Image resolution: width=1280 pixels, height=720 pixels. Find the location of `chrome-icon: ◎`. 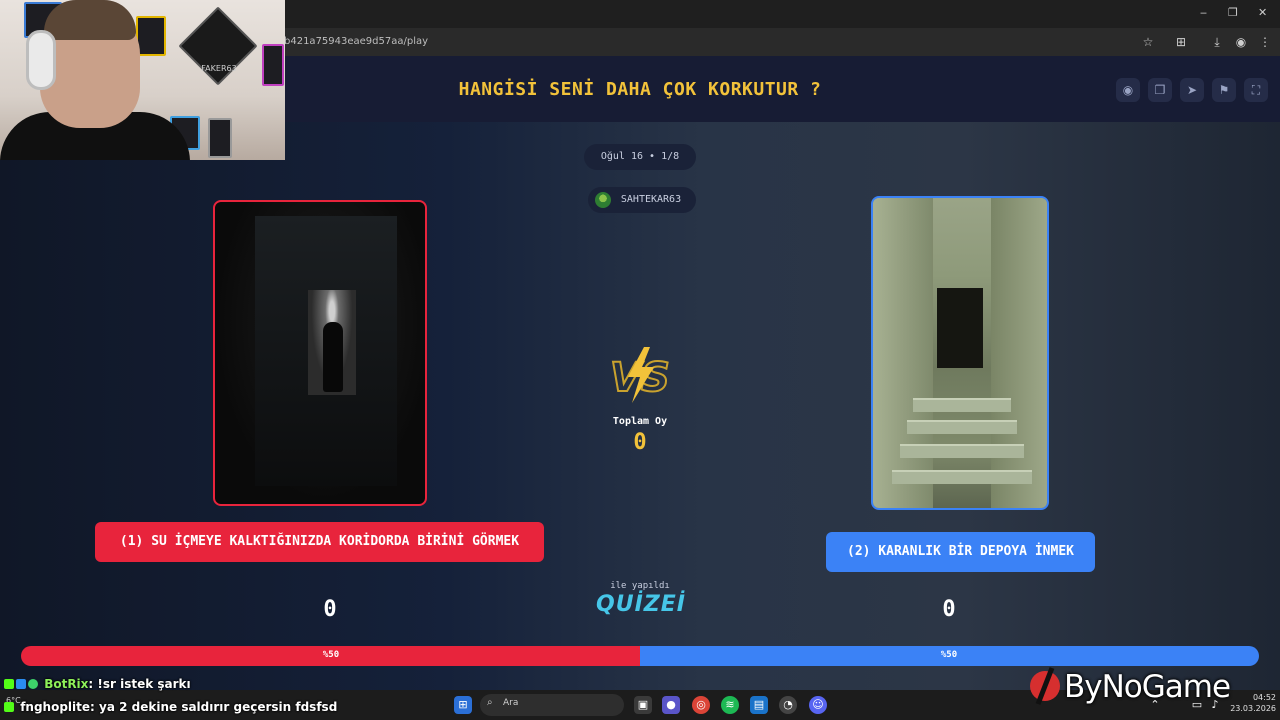

chrome-icon: ◎ is located at coordinates (701, 705).